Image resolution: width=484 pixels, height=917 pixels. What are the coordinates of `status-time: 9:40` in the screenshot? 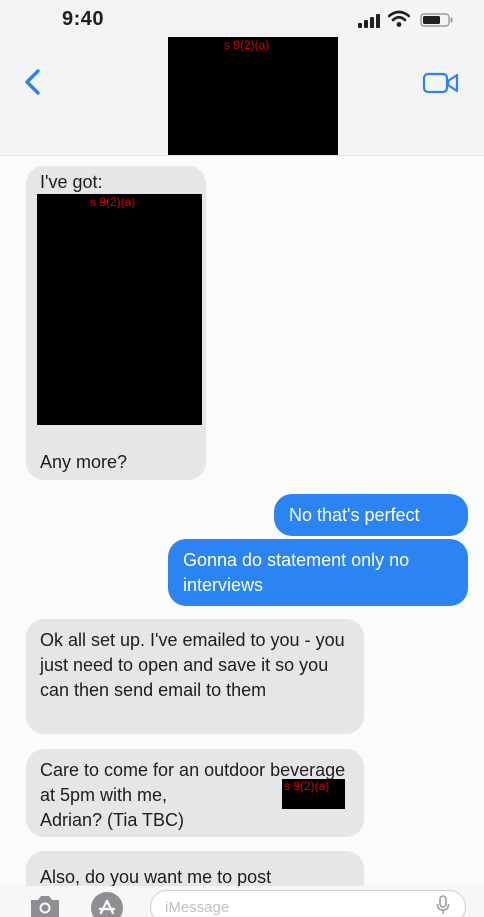 It's located at (83, 19).